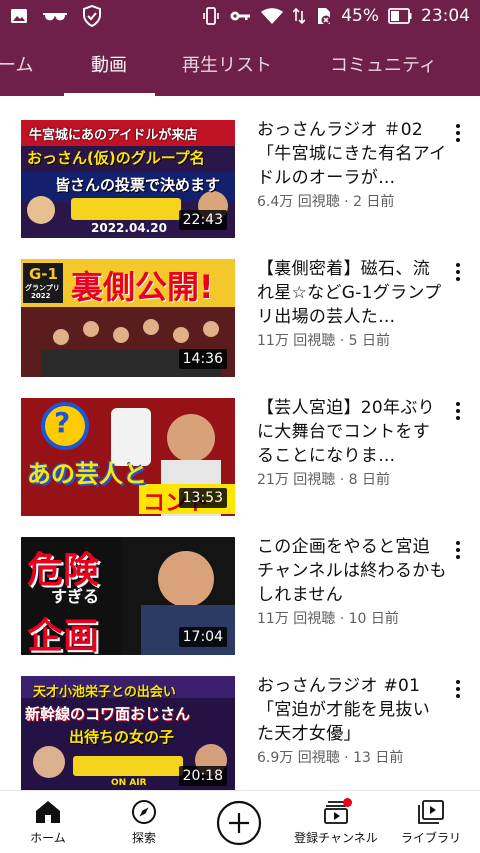 The image size is (480, 853). I want to click on video-duration: 20:18, so click(202, 776).